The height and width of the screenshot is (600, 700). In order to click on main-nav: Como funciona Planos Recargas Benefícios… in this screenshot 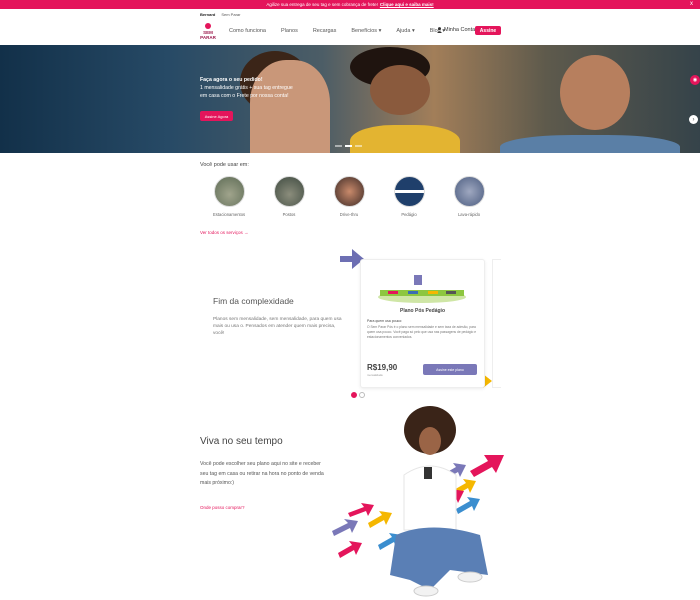, I will do `click(337, 31)`.